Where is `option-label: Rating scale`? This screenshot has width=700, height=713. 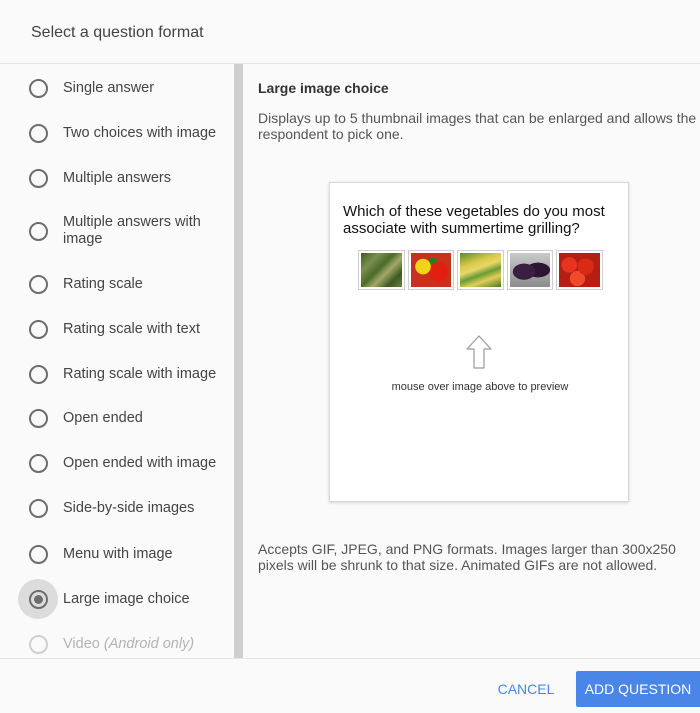 option-label: Rating scale is located at coordinates (103, 283).